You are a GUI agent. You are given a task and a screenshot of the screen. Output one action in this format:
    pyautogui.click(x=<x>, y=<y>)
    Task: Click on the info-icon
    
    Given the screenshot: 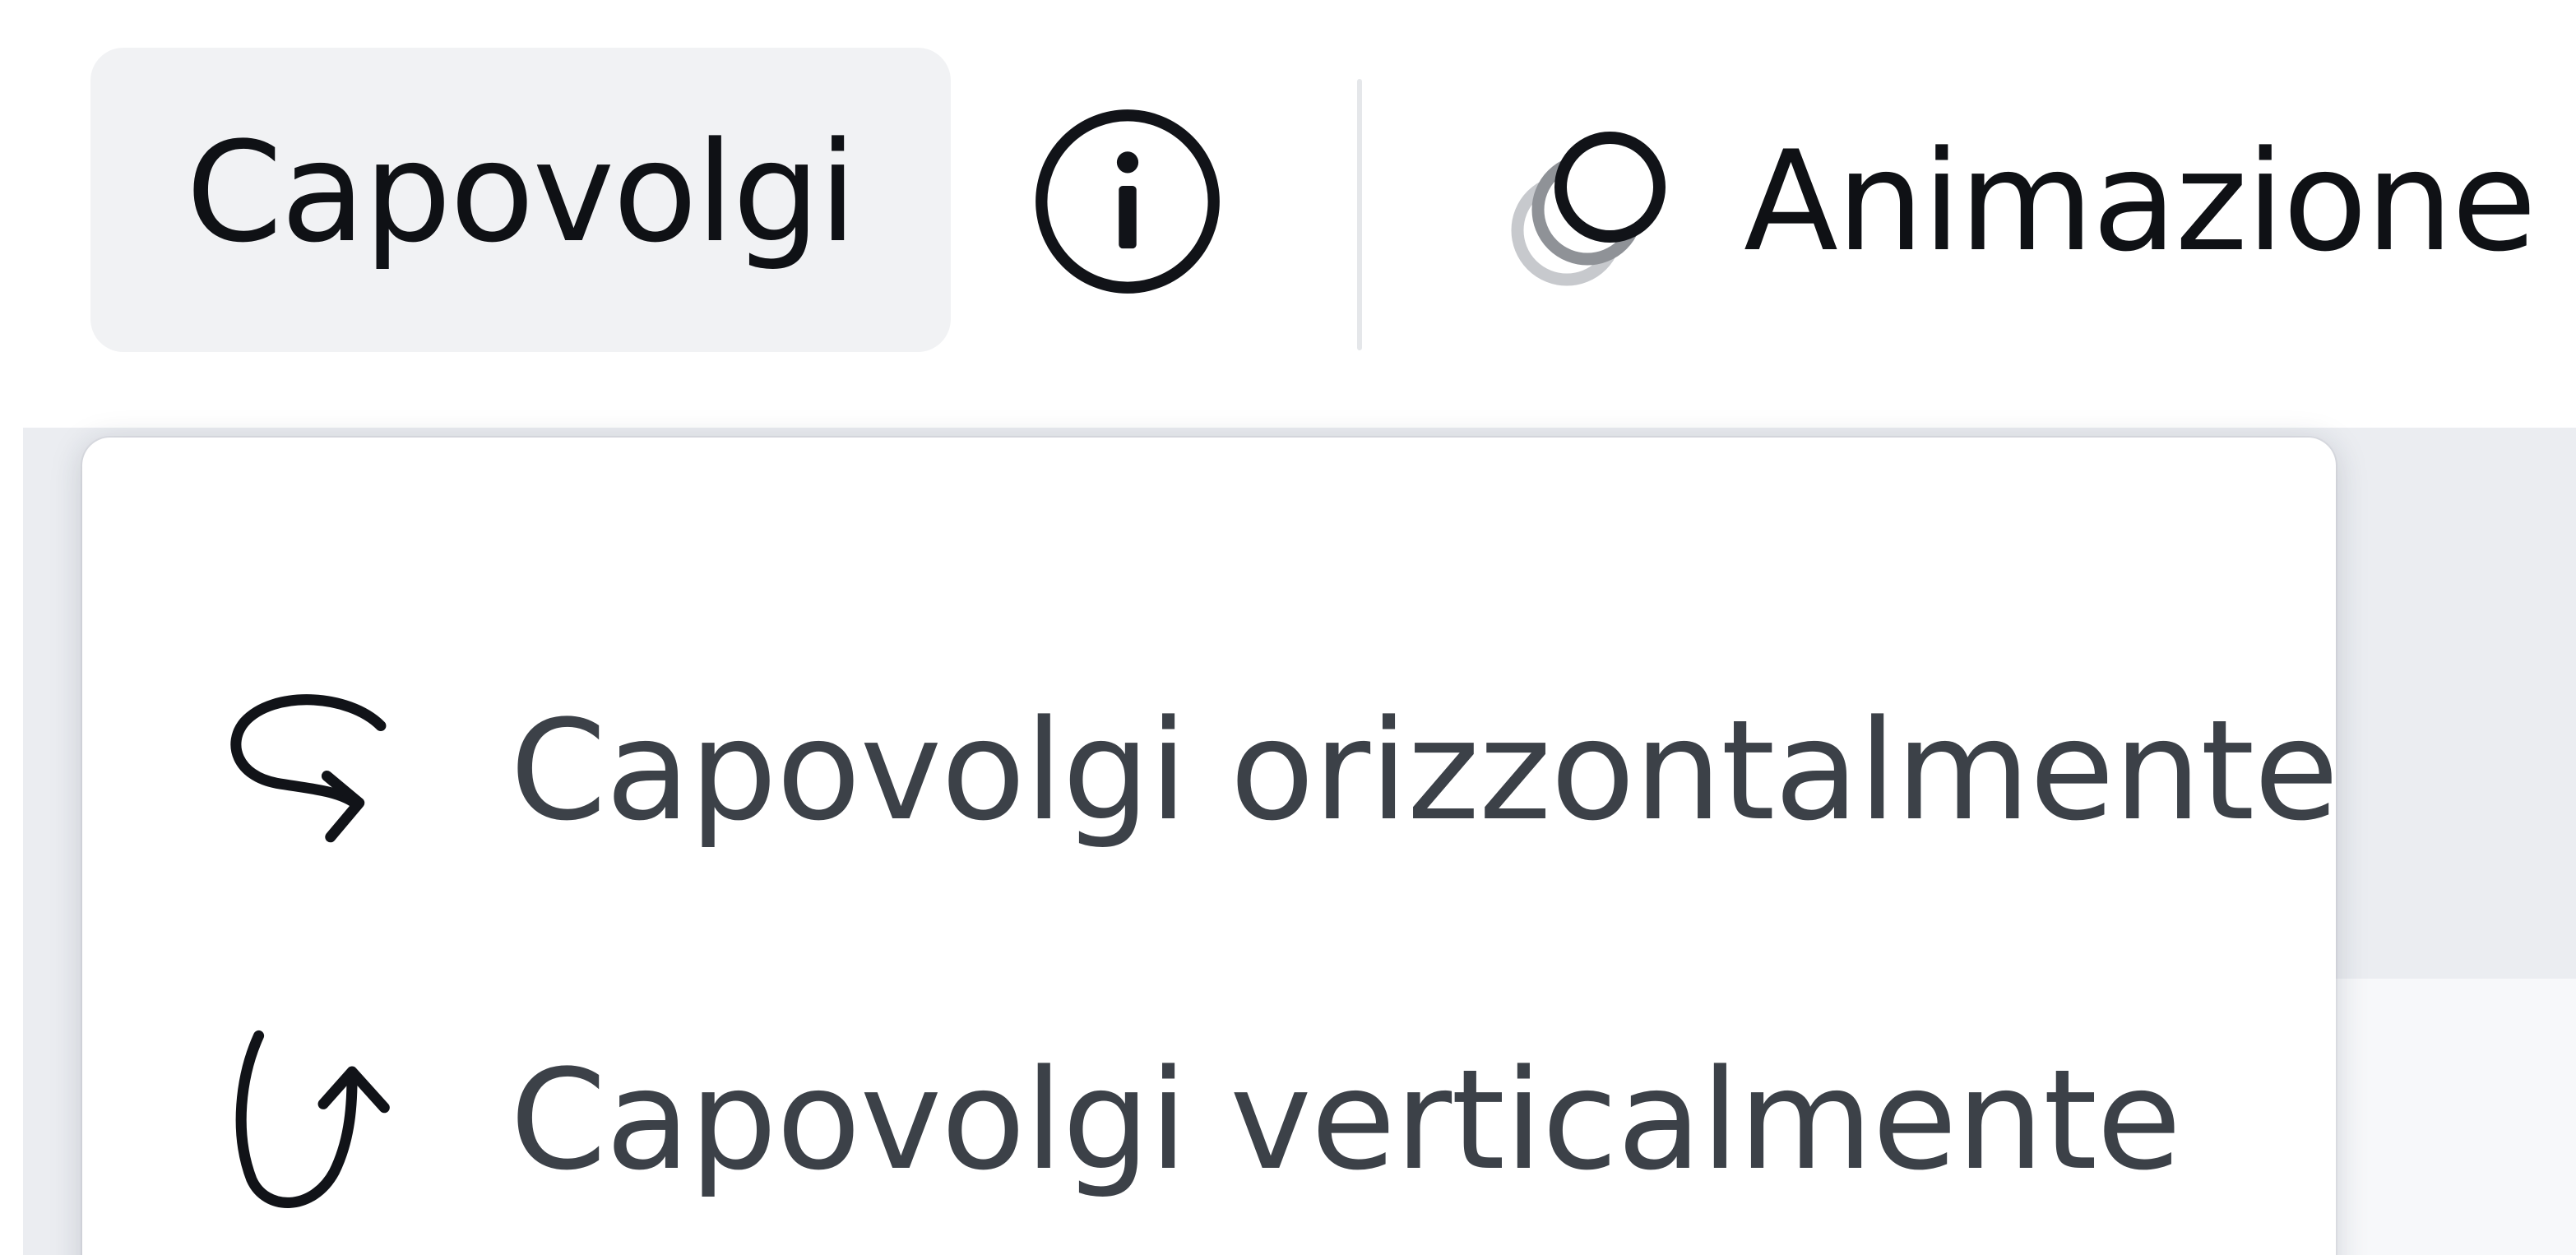 What is the action you would take?
    pyautogui.click(x=1128, y=201)
    